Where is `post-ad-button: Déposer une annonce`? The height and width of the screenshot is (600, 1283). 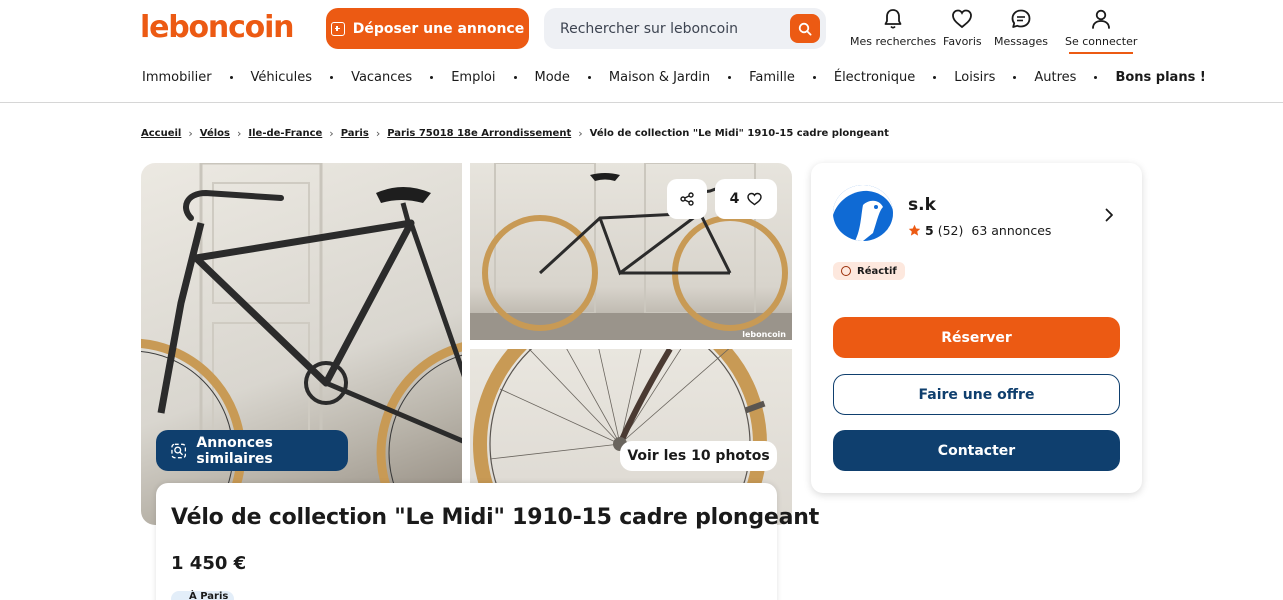 post-ad-button: Déposer une annonce is located at coordinates (427, 28).